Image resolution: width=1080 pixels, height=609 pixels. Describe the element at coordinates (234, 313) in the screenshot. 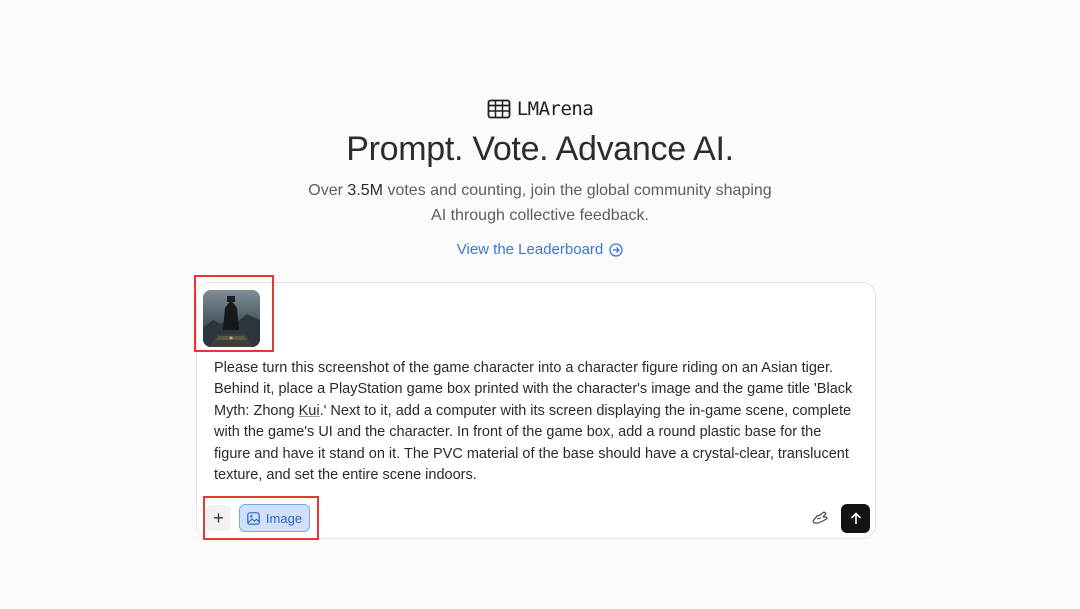

I see `attachment-highlight-box` at that location.